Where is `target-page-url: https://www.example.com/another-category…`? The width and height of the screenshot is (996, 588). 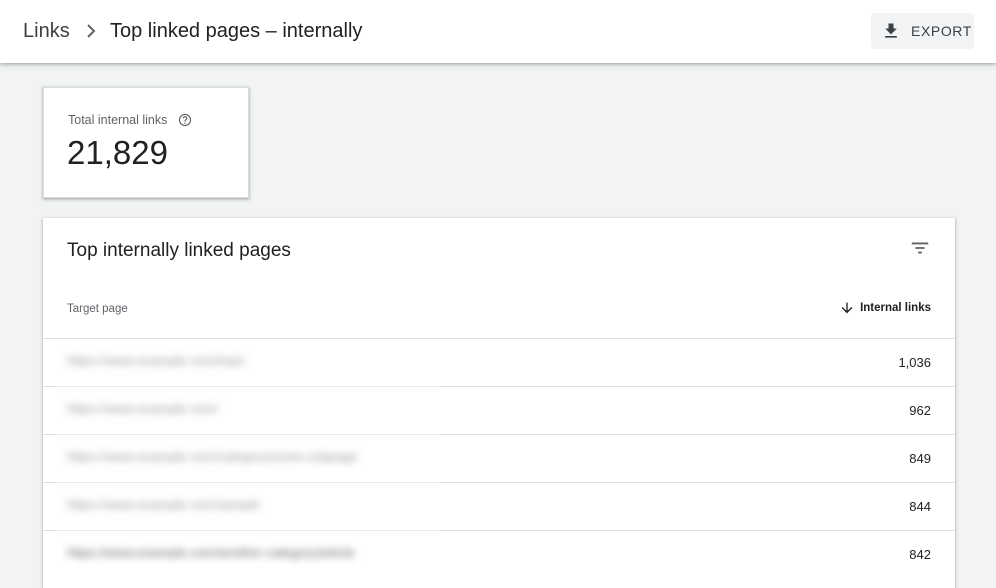
target-page-url: https://www.example.com/another-category… is located at coordinates (211, 552).